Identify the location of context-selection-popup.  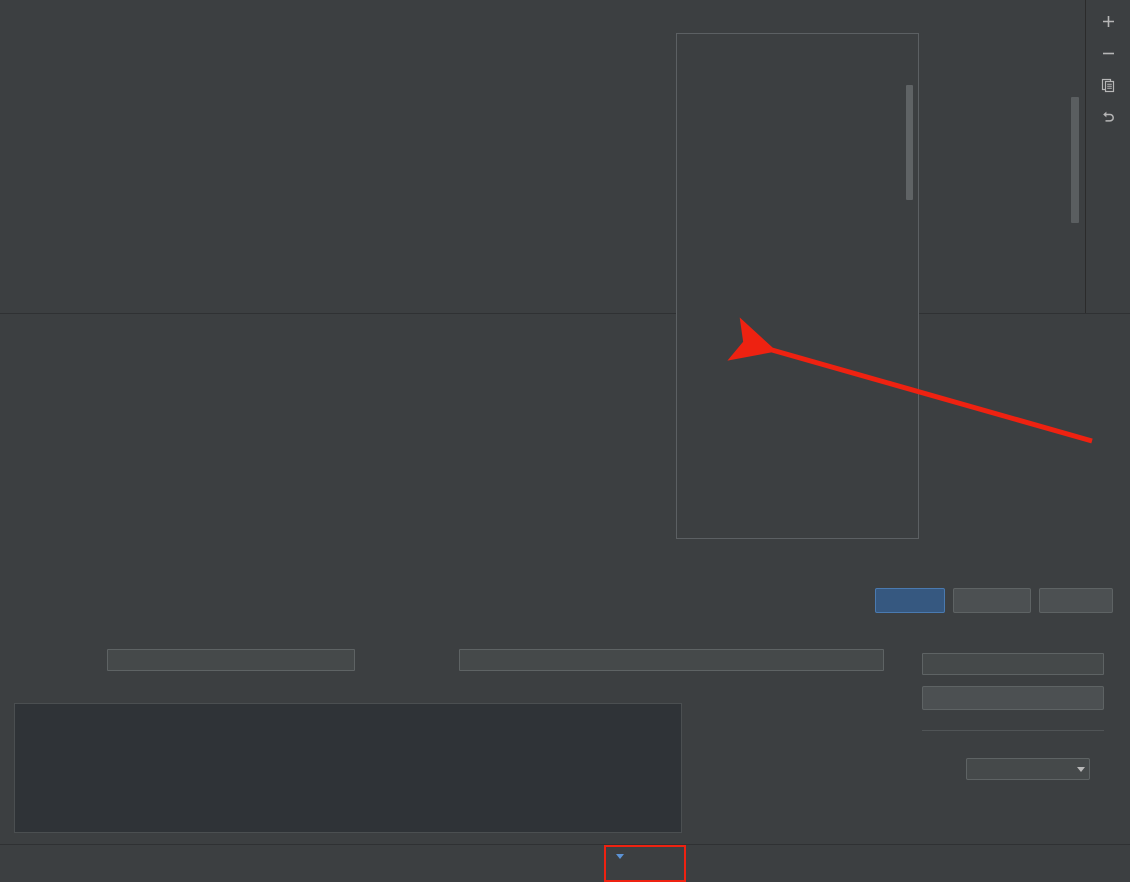
(797, 286).